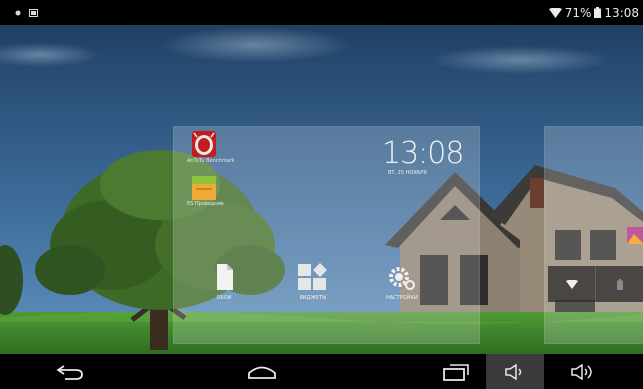 The image size is (643, 389). Describe the element at coordinates (312, 276) in the screenshot. I see `widgets-icon` at that location.